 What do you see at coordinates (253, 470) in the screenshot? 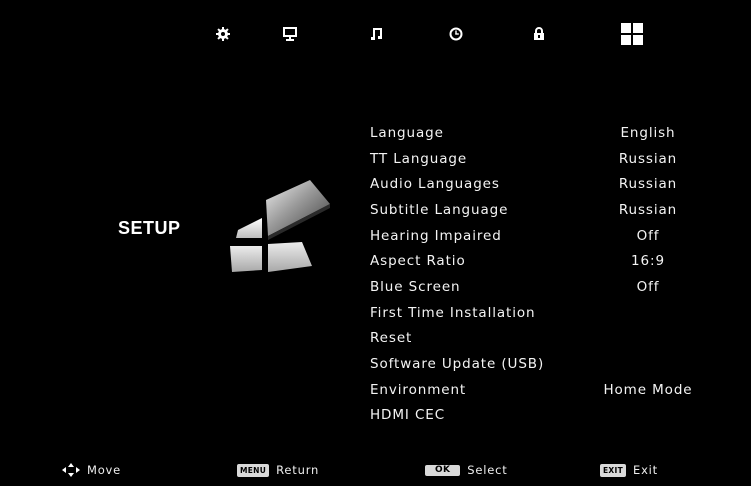
I see `menu-key-icon: MENU` at bounding box center [253, 470].